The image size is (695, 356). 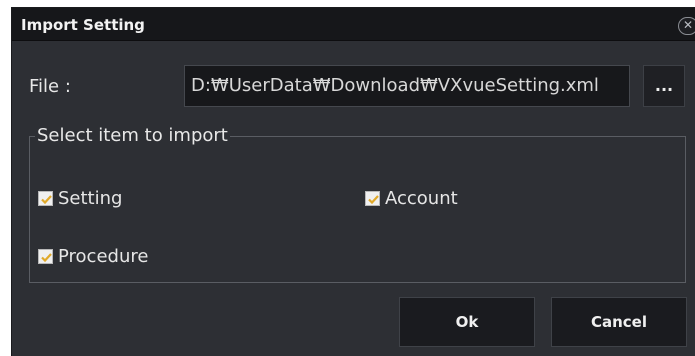 I want to click on ok-button: Ok, so click(x=467, y=322).